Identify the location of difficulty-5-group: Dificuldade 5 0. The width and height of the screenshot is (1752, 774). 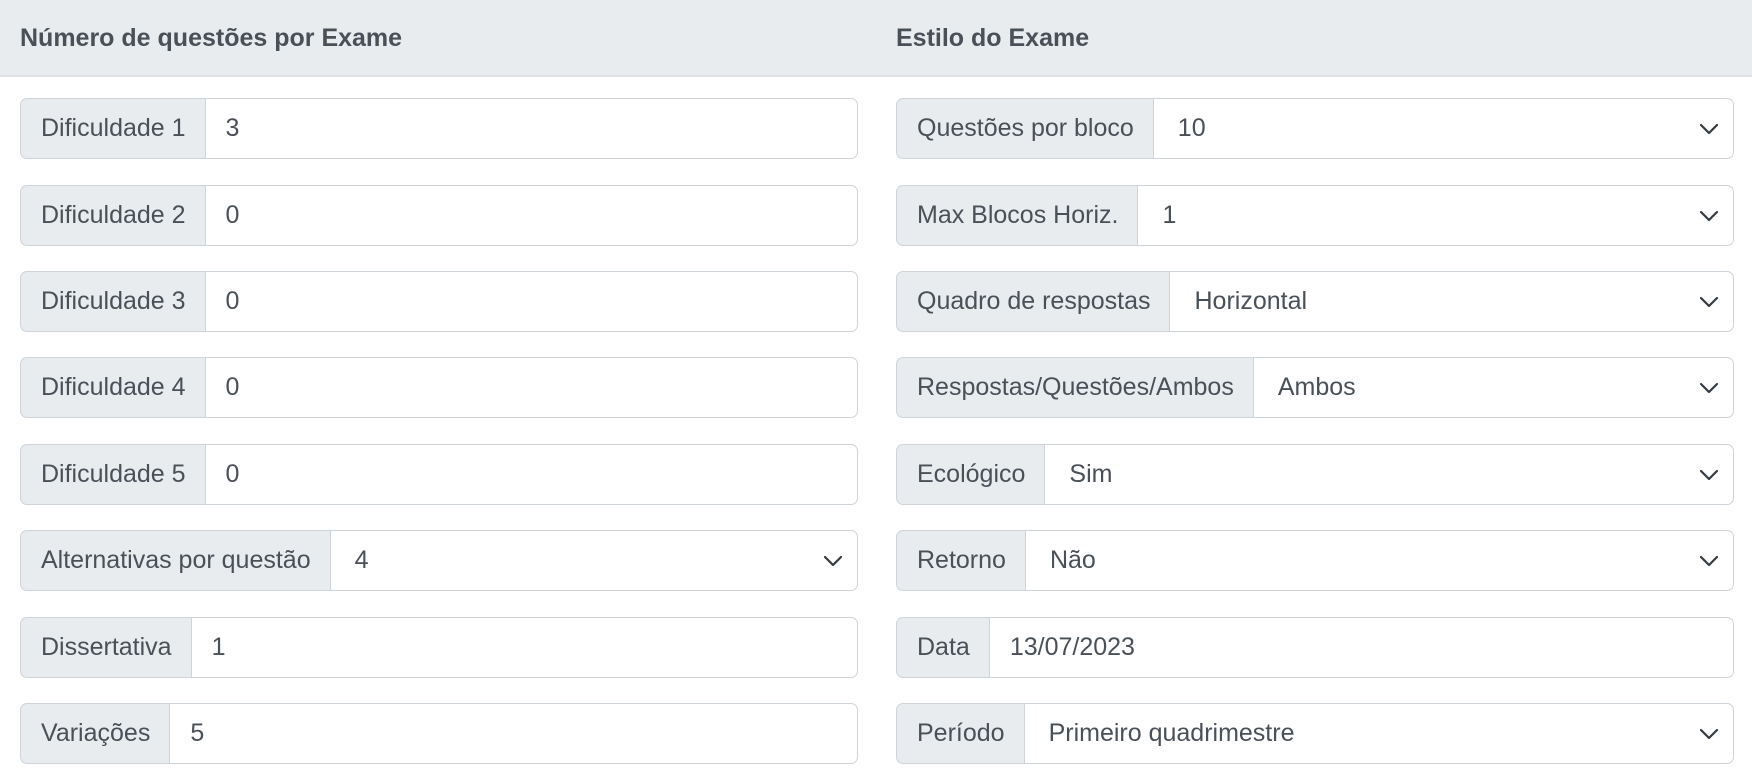
(439, 474).